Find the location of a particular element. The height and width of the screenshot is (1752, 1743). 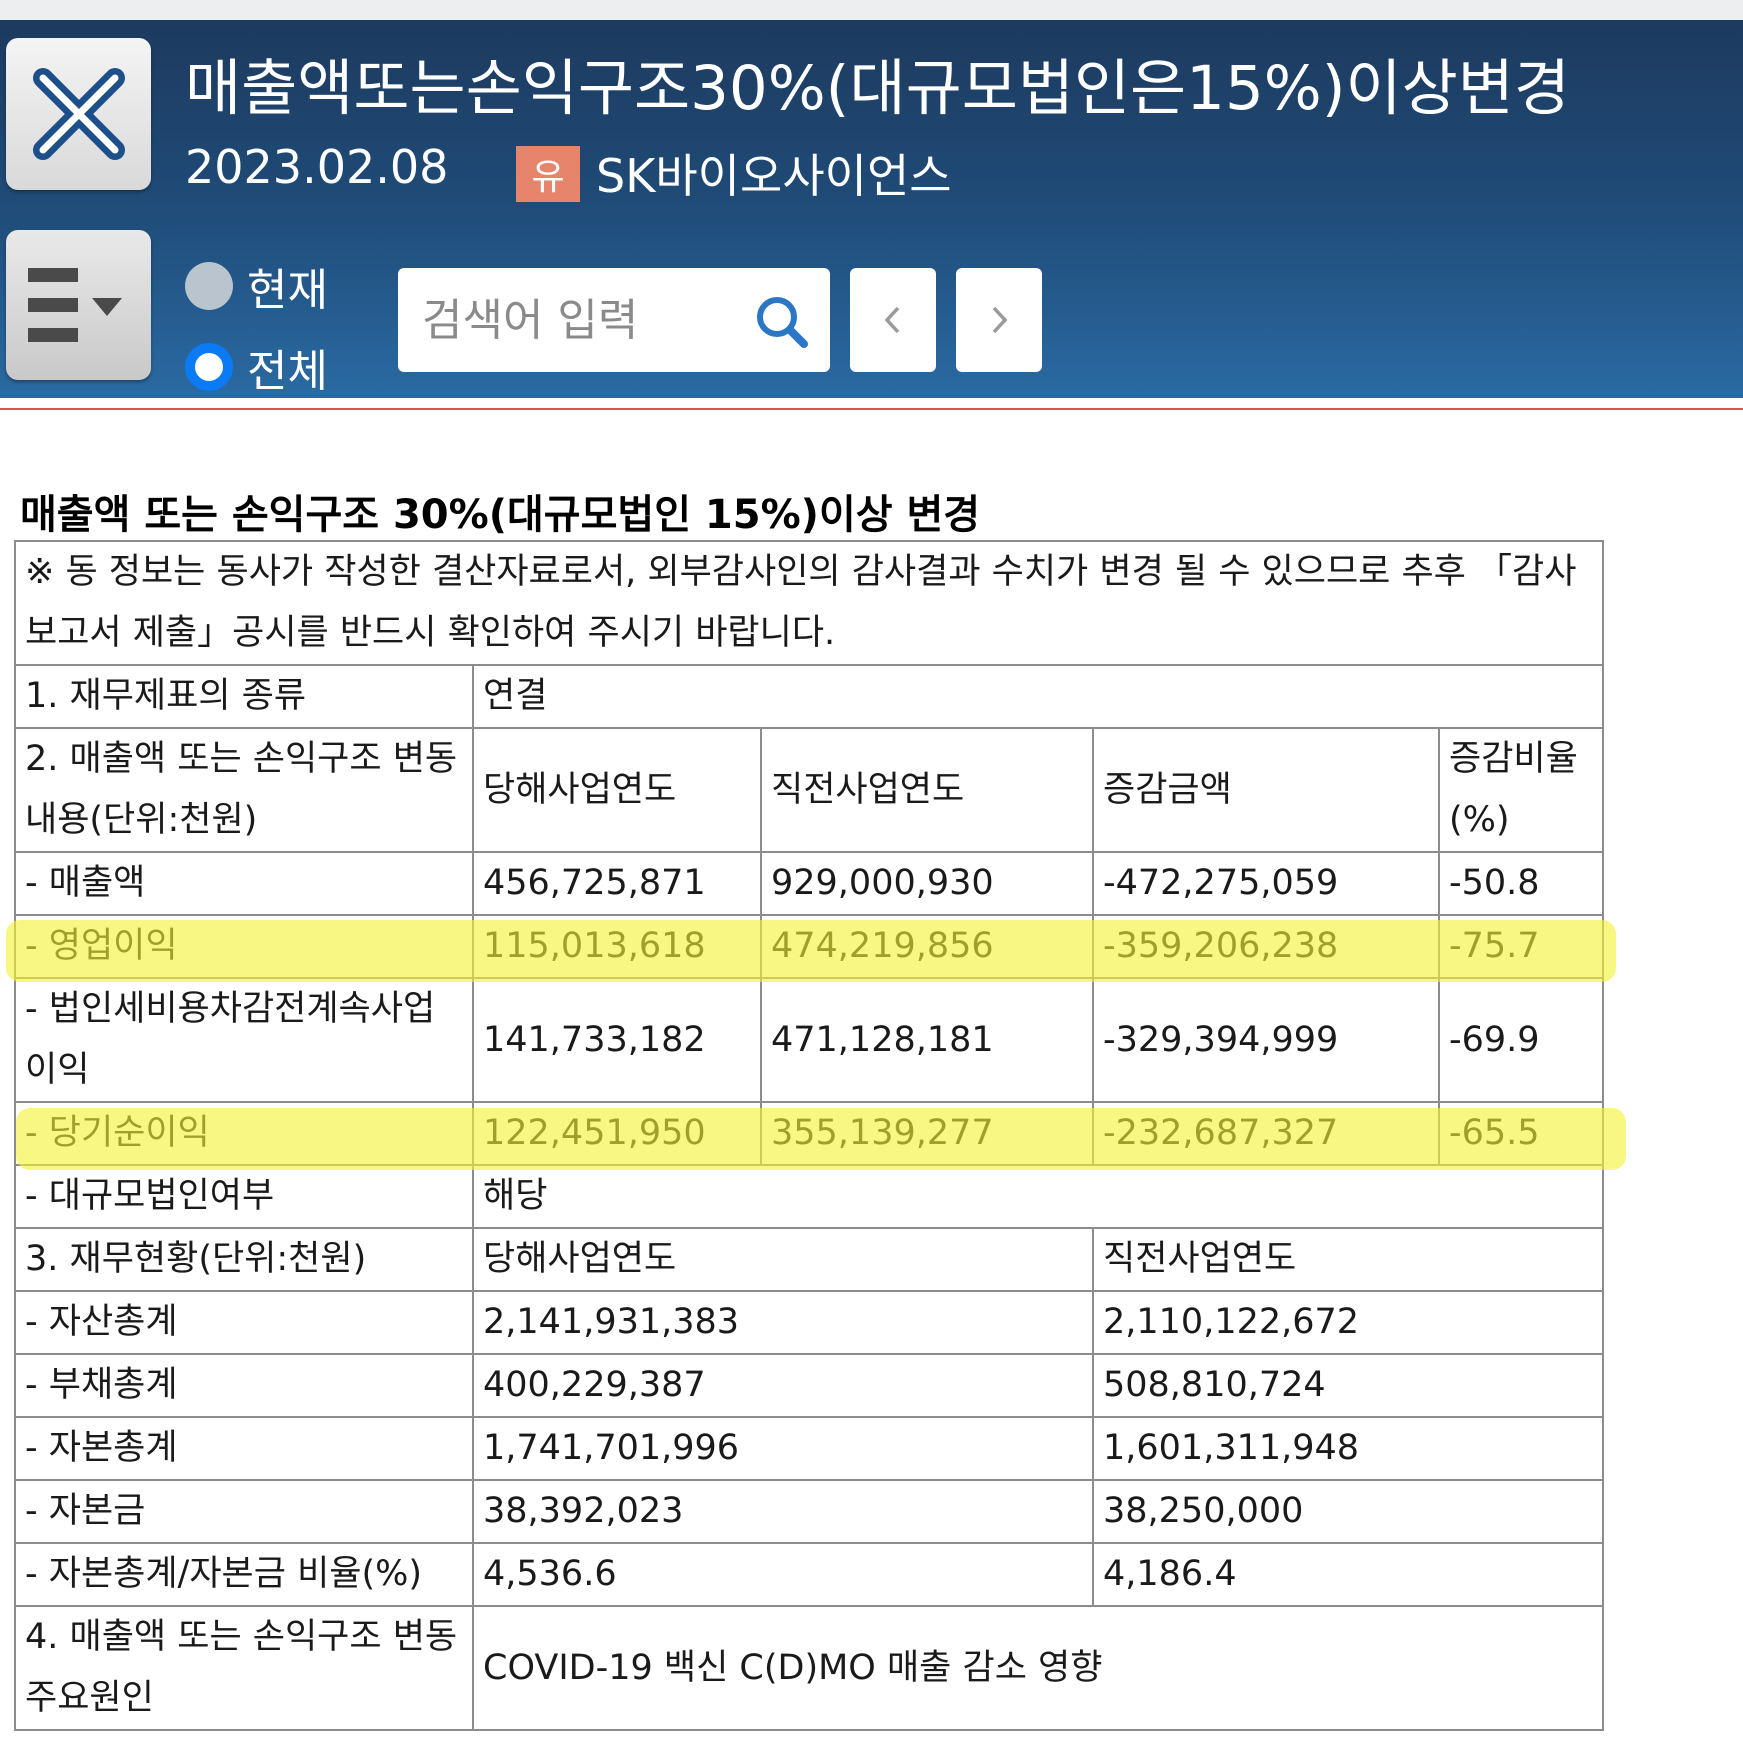

menu-button is located at coordinates (78, 305).